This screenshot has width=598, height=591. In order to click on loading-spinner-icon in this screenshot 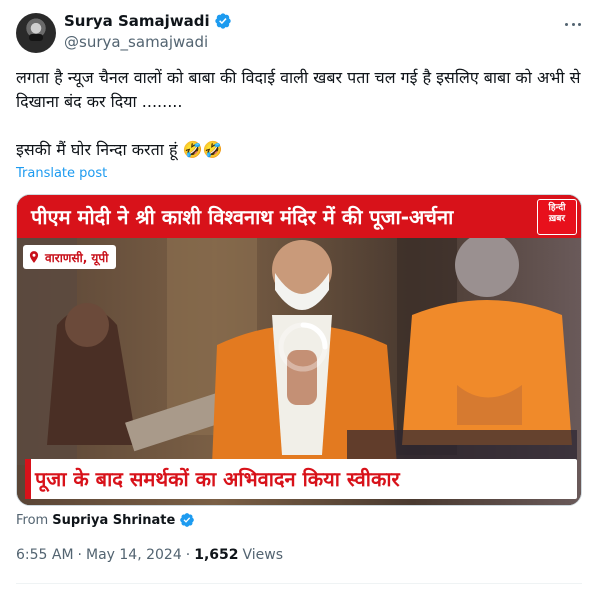, I will do `click(303, 347)`.